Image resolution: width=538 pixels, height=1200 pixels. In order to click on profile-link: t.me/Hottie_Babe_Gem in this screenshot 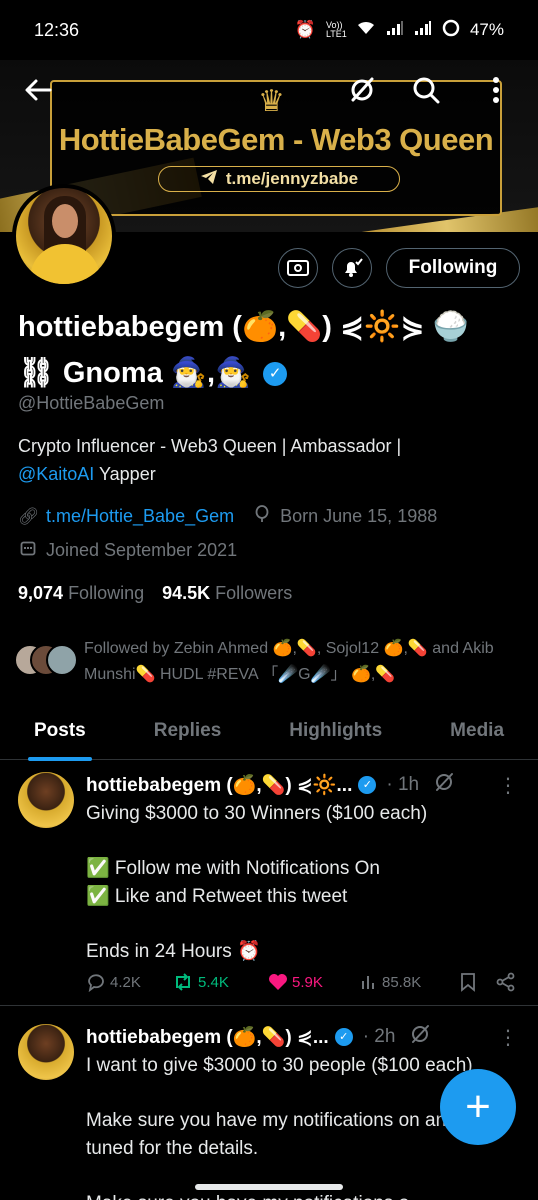, I will do `click(140, 516)`.